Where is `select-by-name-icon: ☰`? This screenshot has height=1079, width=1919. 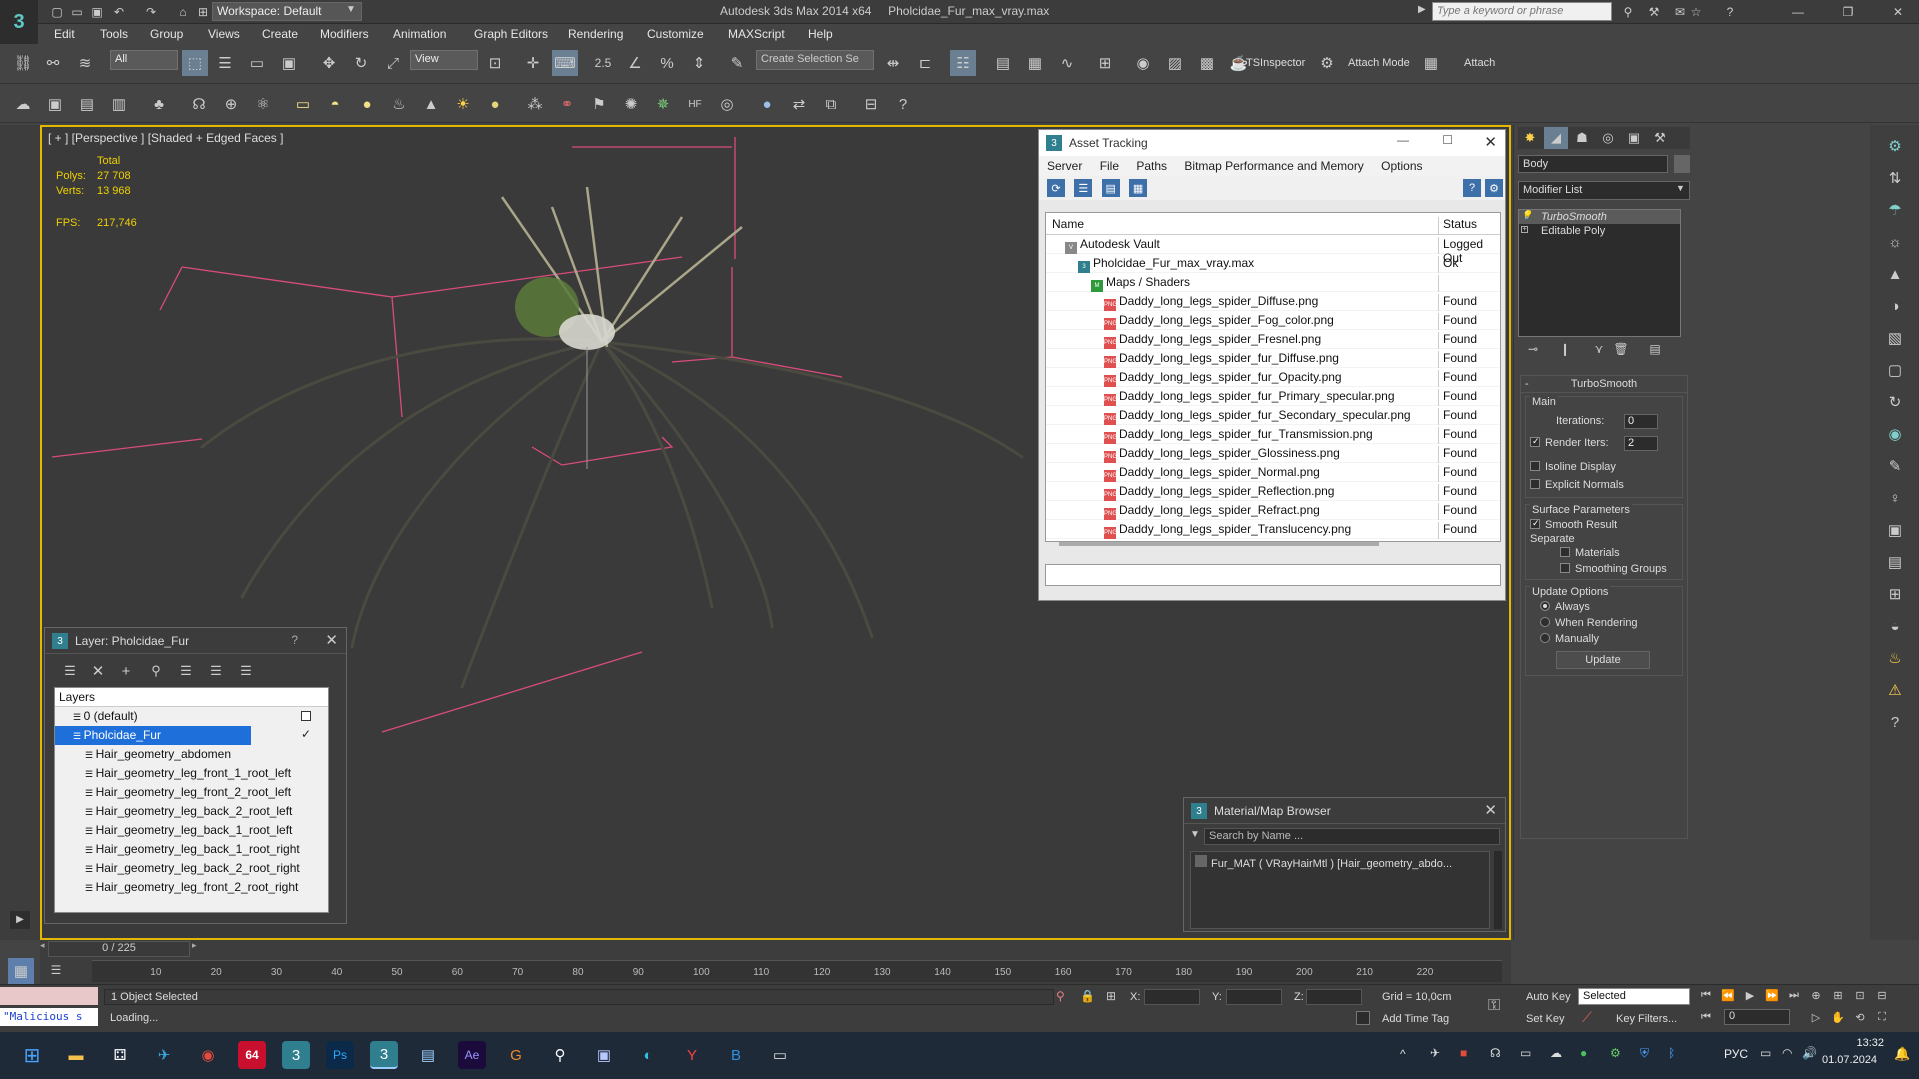
select-by-name-icon: ☰ is located at coordinates (225, 63).